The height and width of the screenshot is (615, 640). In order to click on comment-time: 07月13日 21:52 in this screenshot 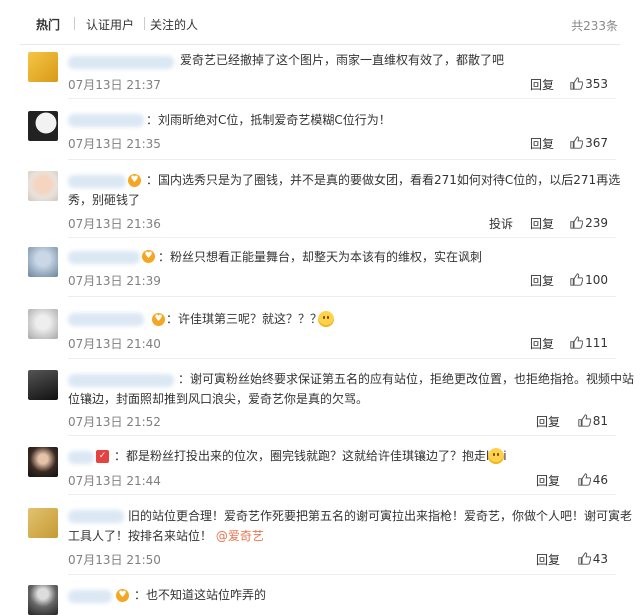, I will do `click(114, 422)`.